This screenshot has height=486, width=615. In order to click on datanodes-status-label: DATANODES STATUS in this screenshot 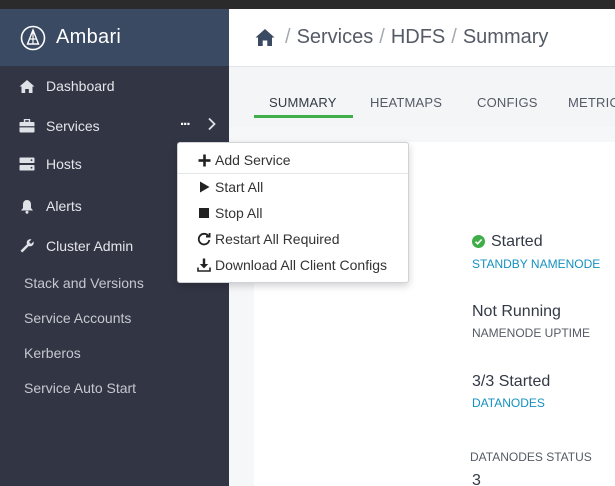, I will do `click(531, 457)`.